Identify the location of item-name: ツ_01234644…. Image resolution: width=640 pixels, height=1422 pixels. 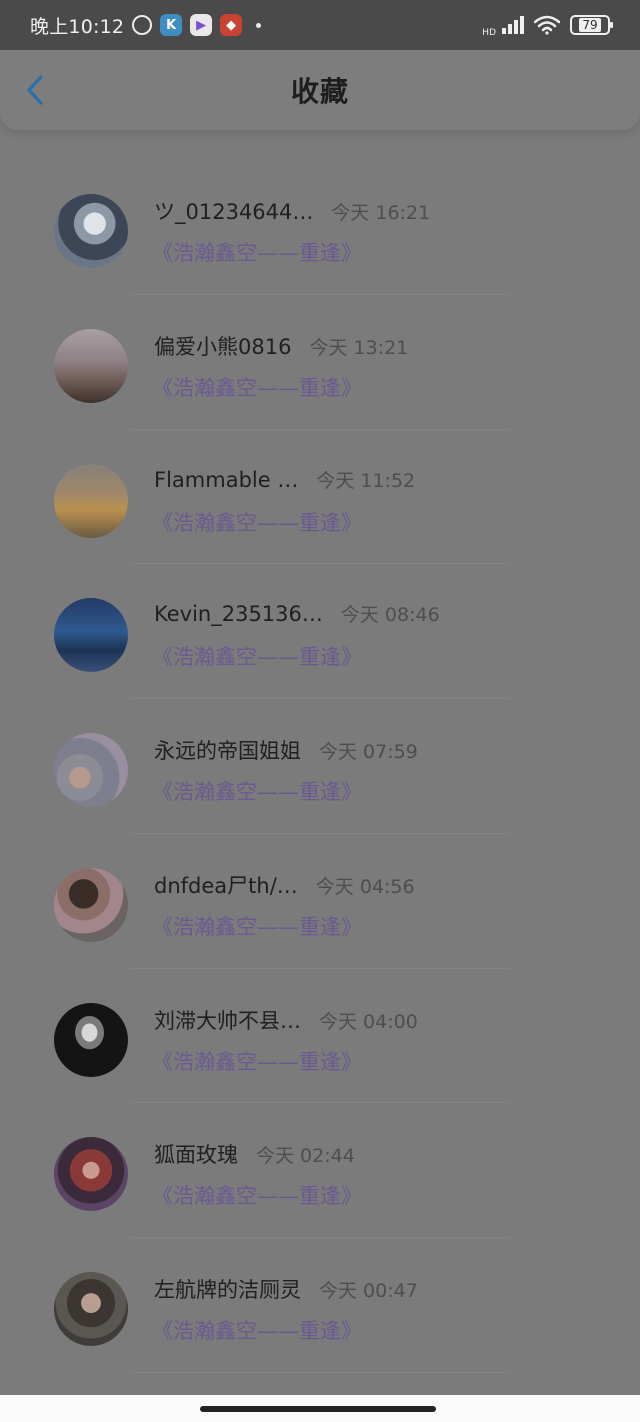
(234, 212).